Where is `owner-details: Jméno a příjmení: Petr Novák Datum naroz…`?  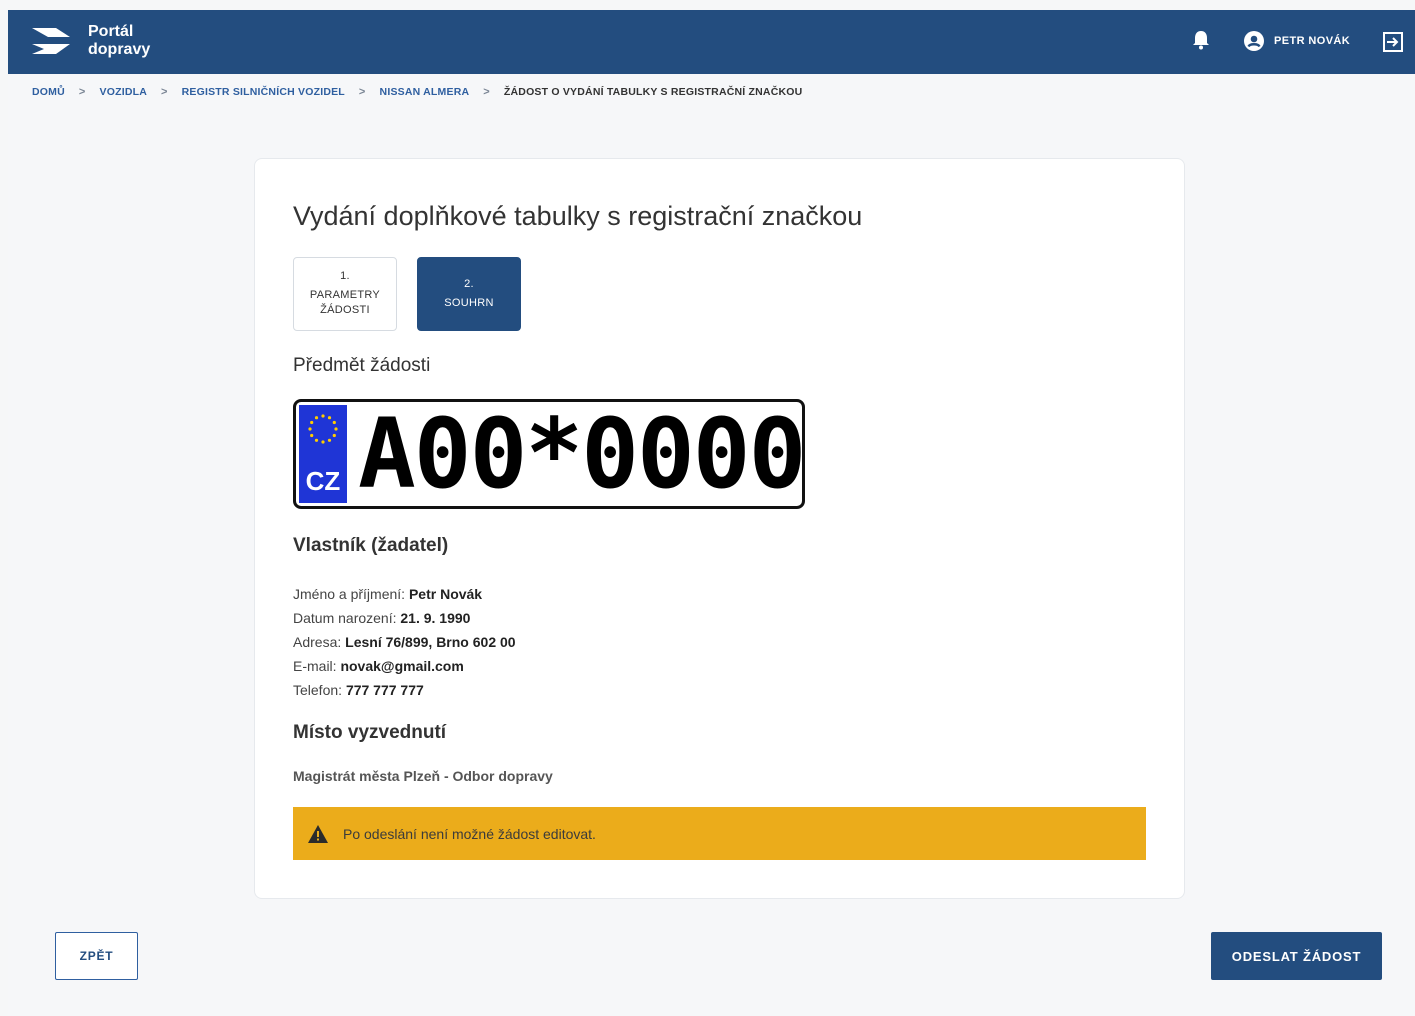
owner-details: Jméno a příjmení: Petr Novák Datum naroz… is located at coordinates (404, 642).